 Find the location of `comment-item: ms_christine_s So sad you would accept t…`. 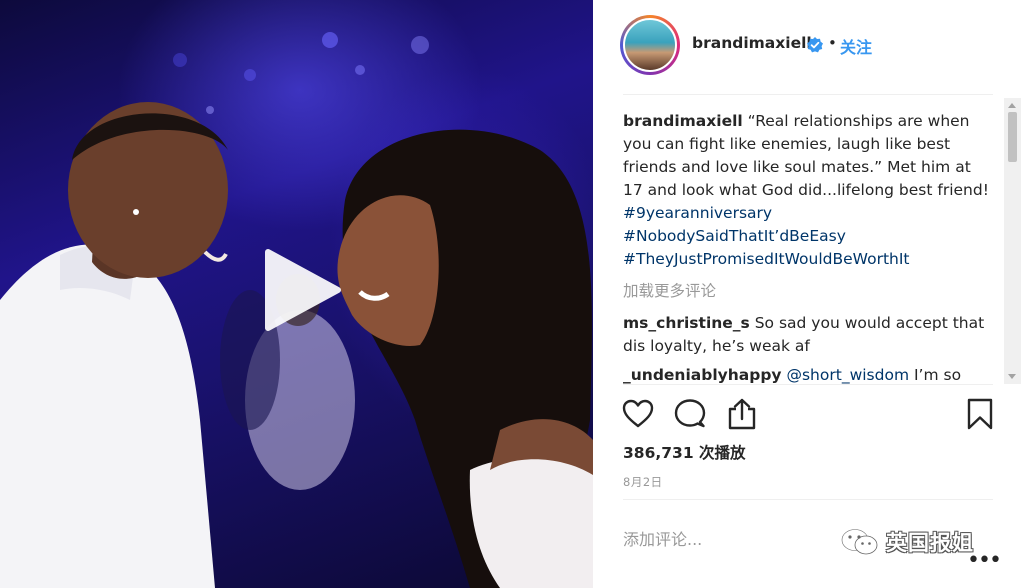

comment-item: ms_christine_s So sad you would accept t… is located at coordinates (808, 335).